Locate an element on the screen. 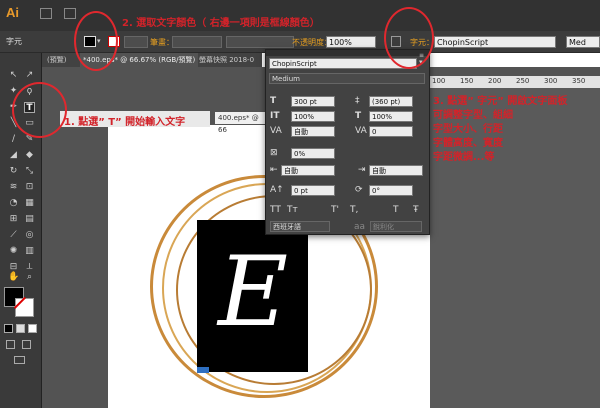 The image size is (600, 408). width-tool-icon: ≋ is located at coordinates (13, 187).